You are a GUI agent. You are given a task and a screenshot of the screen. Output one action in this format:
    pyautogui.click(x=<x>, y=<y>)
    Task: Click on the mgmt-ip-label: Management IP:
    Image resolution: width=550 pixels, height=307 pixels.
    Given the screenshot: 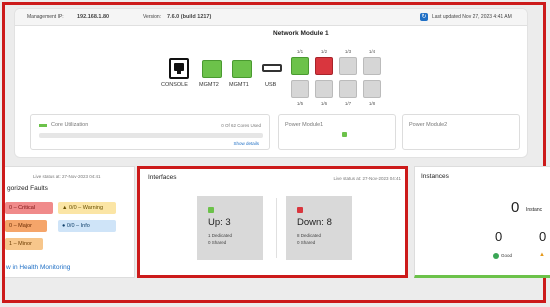 What is the action you would take?
    pyautogui.click(x=45, y=17)
    